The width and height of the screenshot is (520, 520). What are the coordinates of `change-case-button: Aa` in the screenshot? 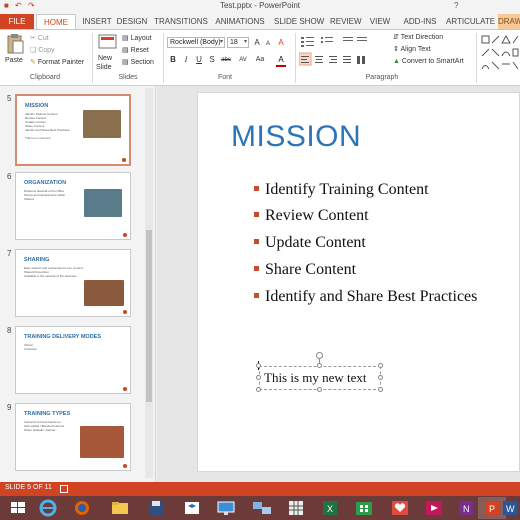 It's located at (260, 60).